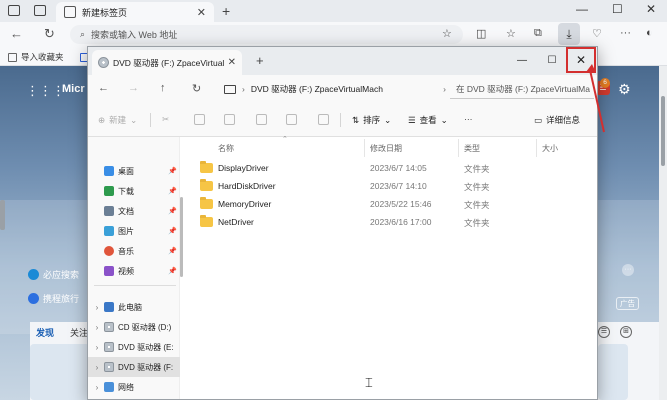 The height and width of the screenshot is (400, 667). I want to click on file-row: MemoryDriver 2023/5/22 15:46 文件夹, so click(394, 204).